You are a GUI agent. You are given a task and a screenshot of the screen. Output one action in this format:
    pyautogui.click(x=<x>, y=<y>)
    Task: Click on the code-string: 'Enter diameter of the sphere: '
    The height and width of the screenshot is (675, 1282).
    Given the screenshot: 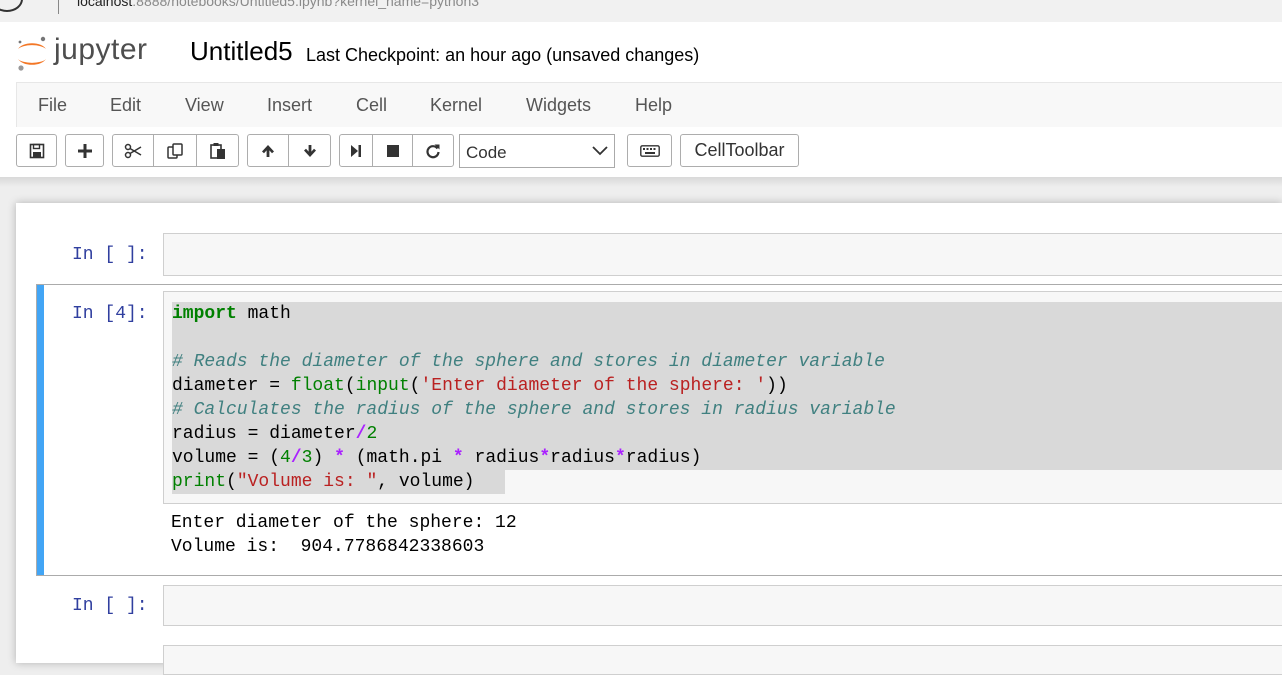 What is the action you would take?
    pyautogui.click(x=593, y=386)
    